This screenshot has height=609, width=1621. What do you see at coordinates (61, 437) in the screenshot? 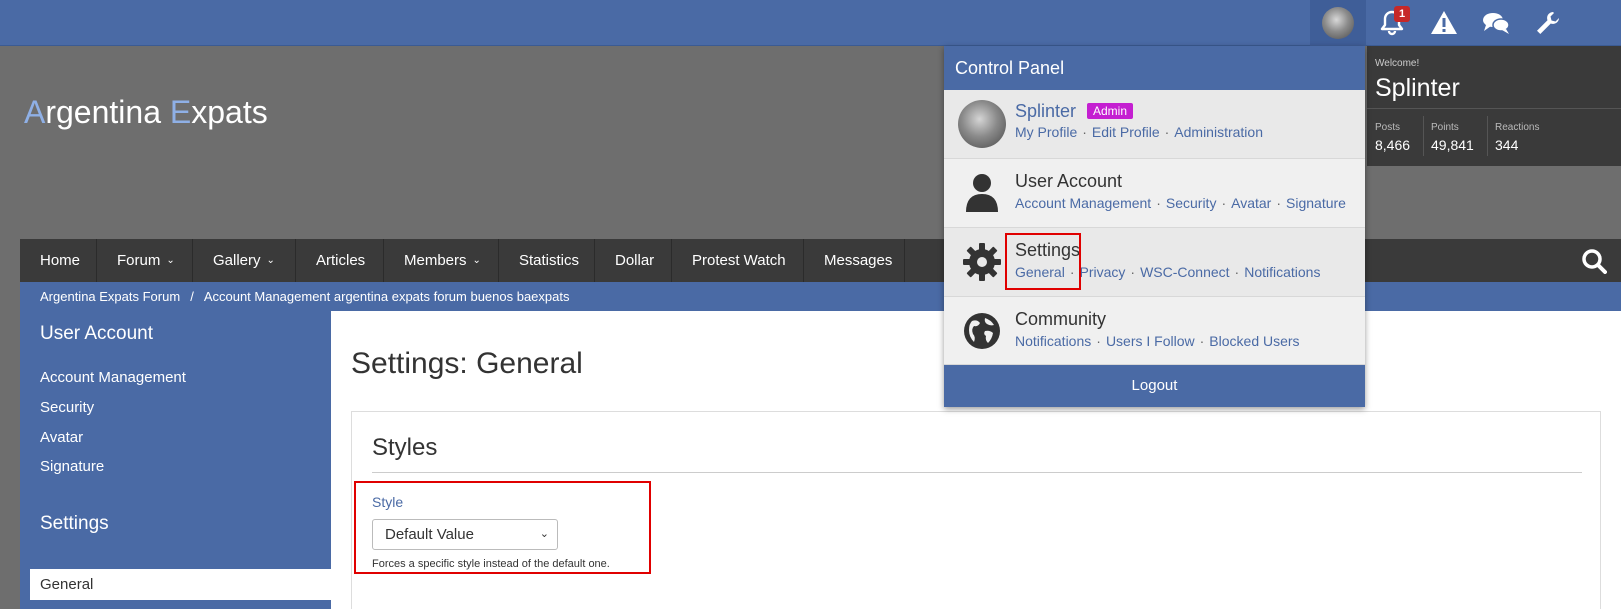
I see `sidebar-item-avatar: Avatar` at bounding box center [61, 437].